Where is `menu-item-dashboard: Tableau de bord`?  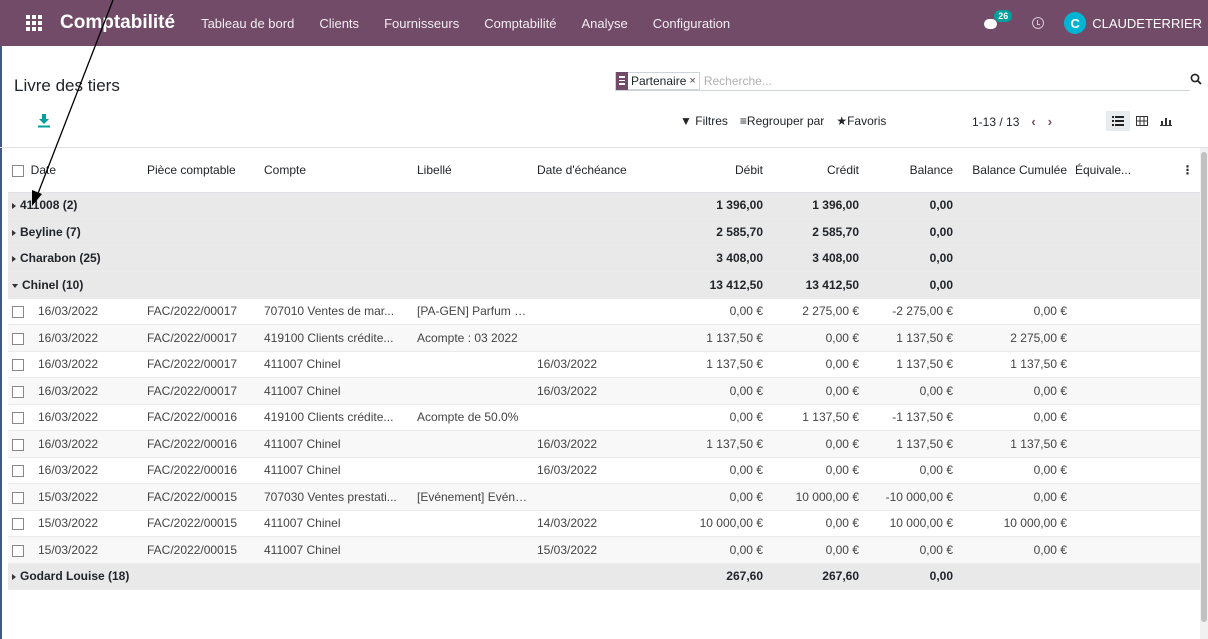
menu-item-dashboard: Tableau de bord is located at coordinates (247, 23).